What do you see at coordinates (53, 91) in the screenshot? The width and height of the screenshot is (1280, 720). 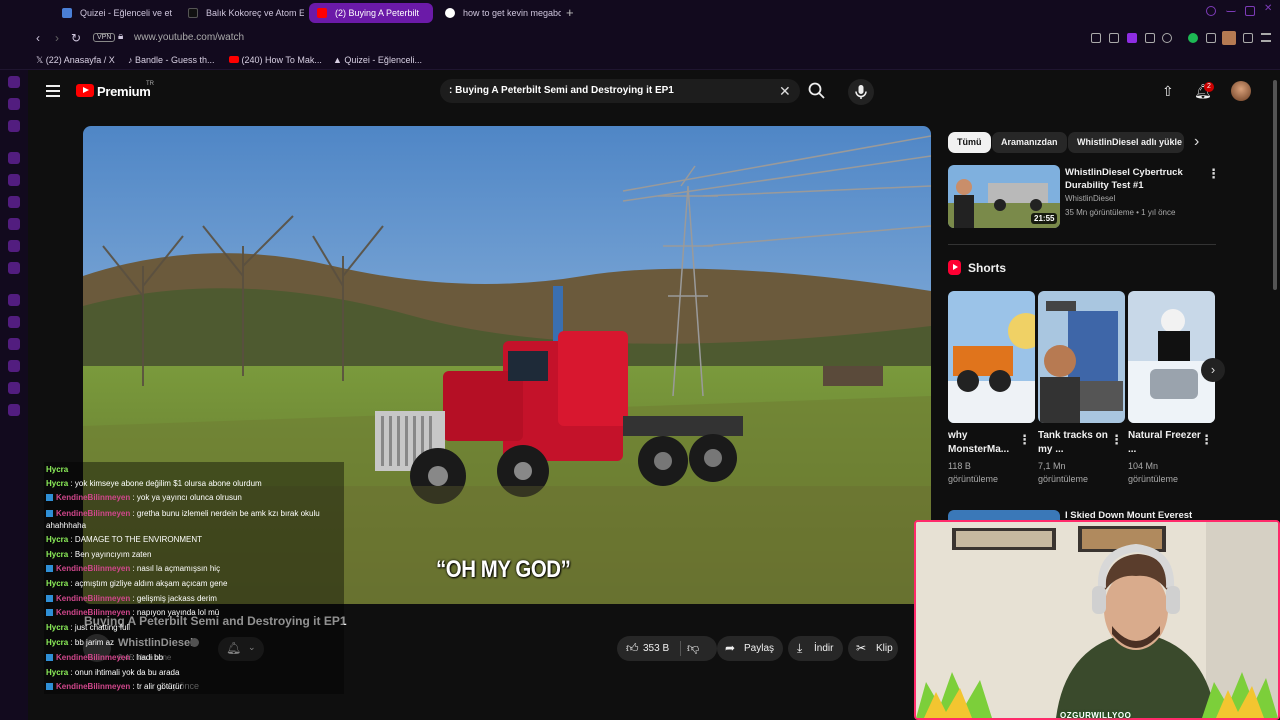 I see `guide-menu-icon` at bounding box center [53, 91].